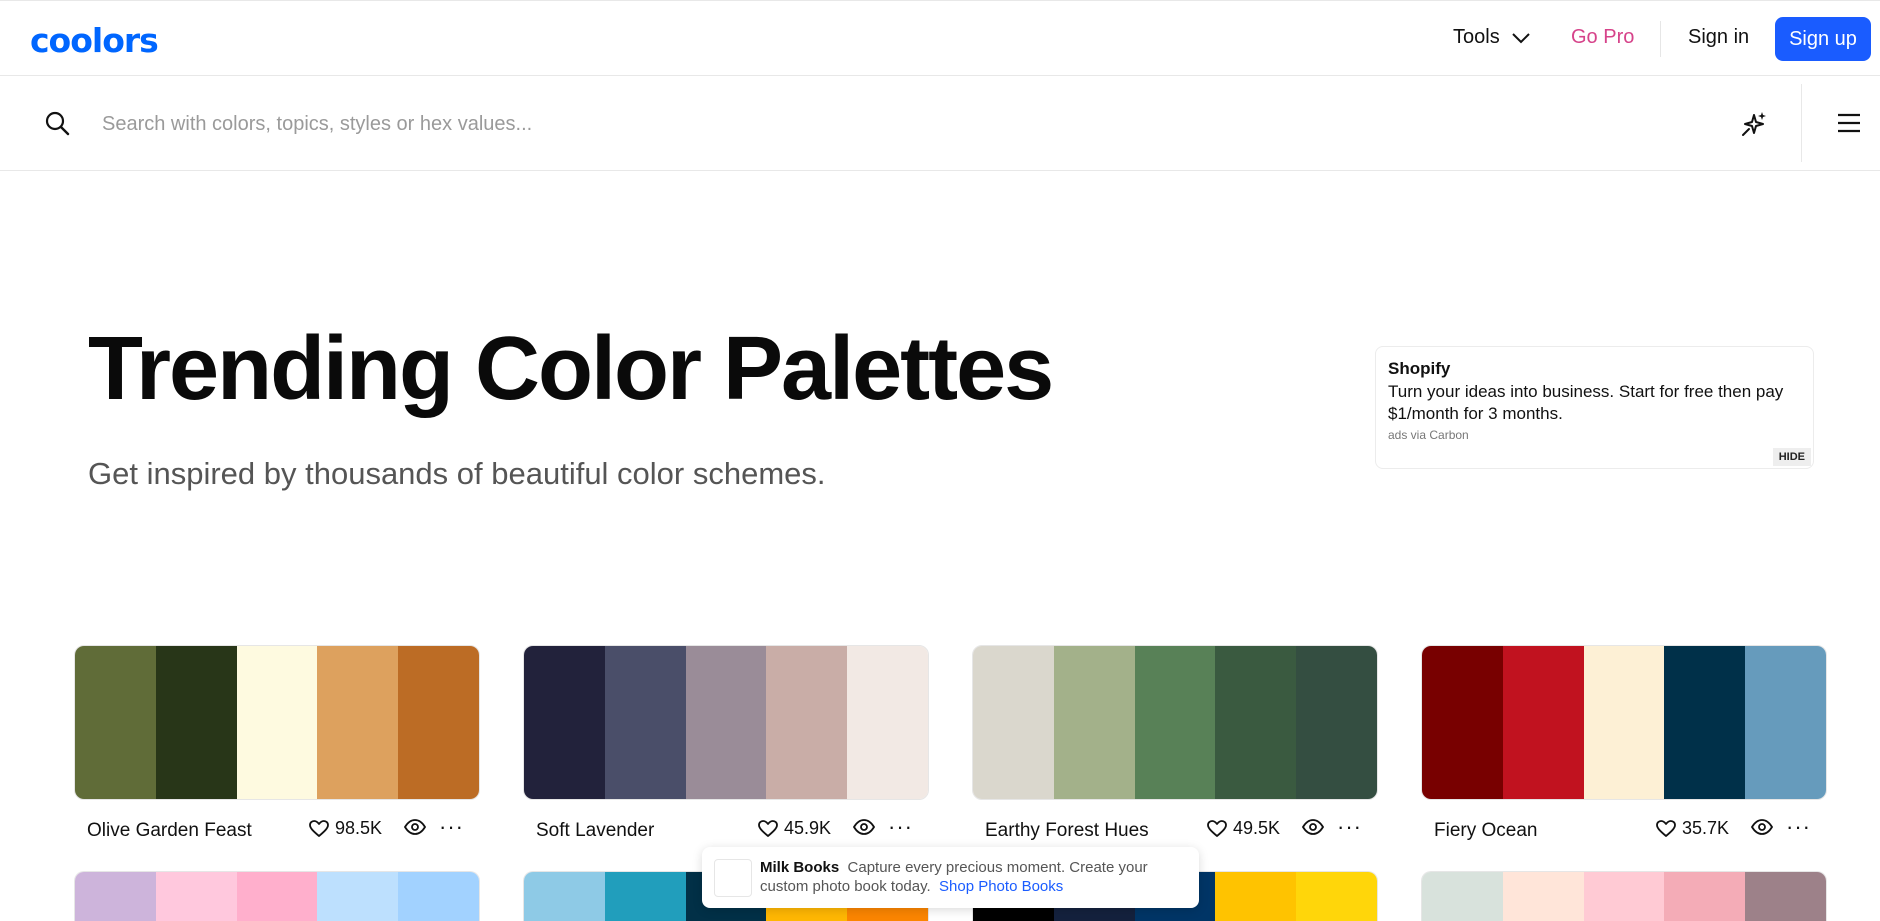 This screenshot has width=1880, height=921. Describe the element at coordinates (902, 124) in the screenshot. I see `search-input` at that location.